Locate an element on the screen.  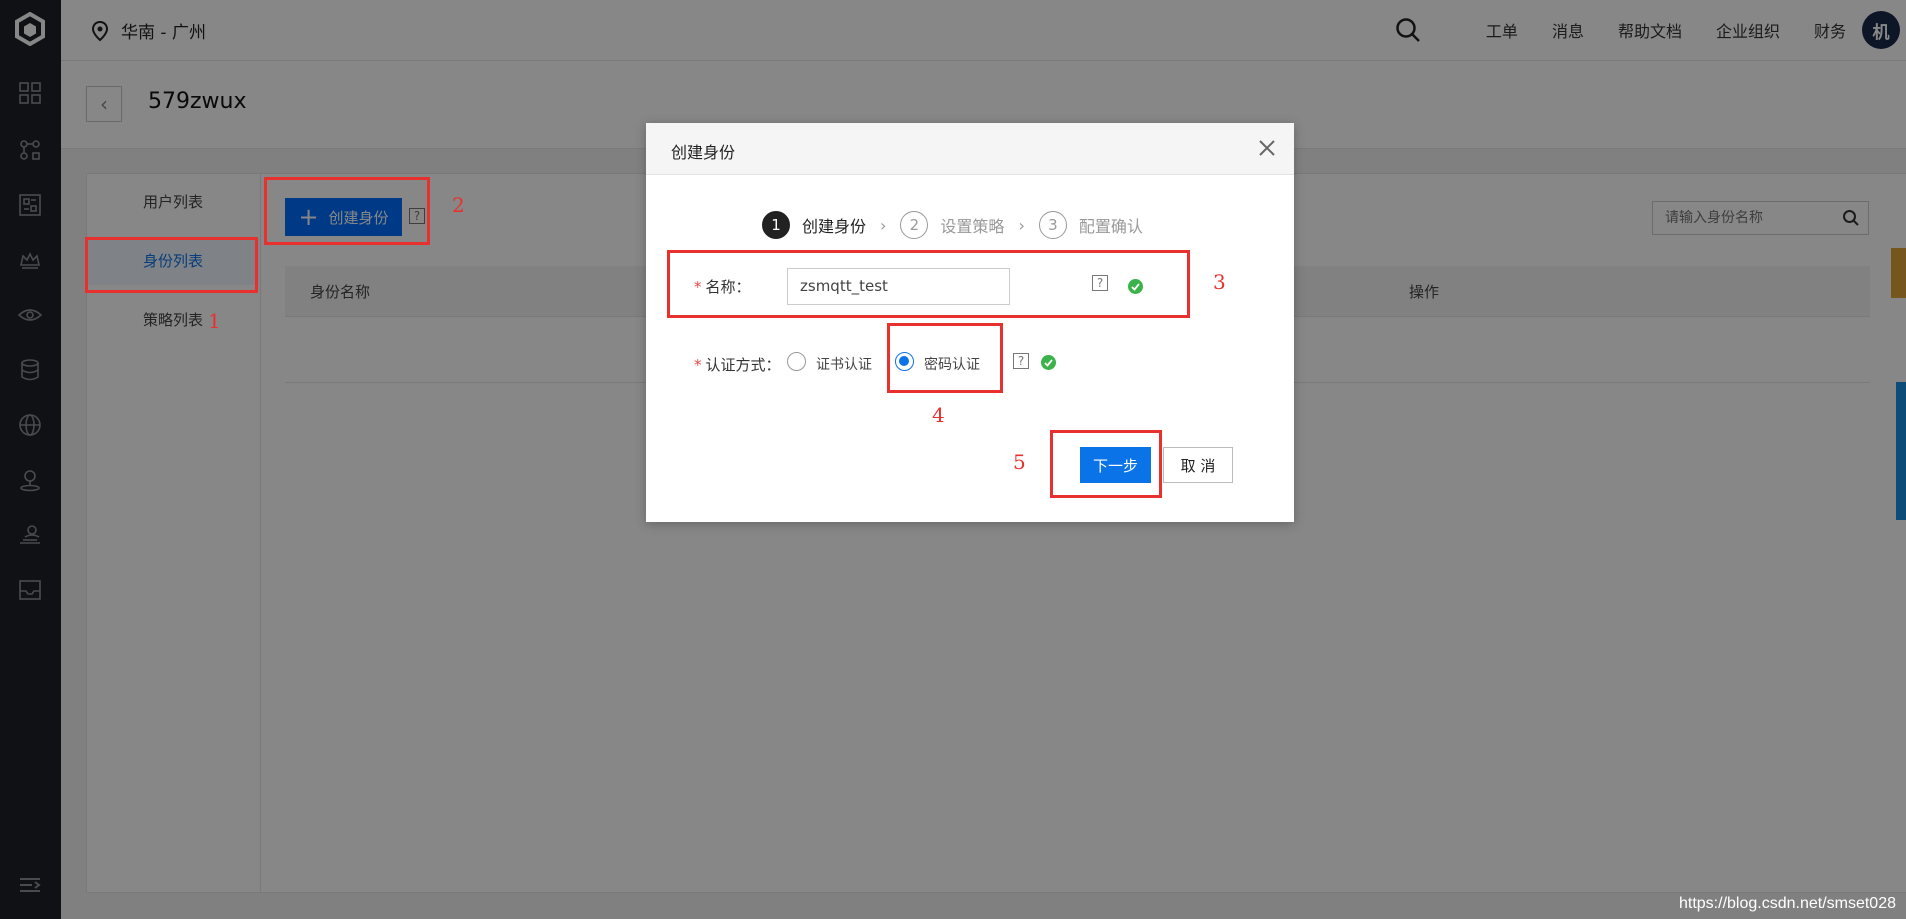
check-success-icon is located at coordinates (1048, 362).